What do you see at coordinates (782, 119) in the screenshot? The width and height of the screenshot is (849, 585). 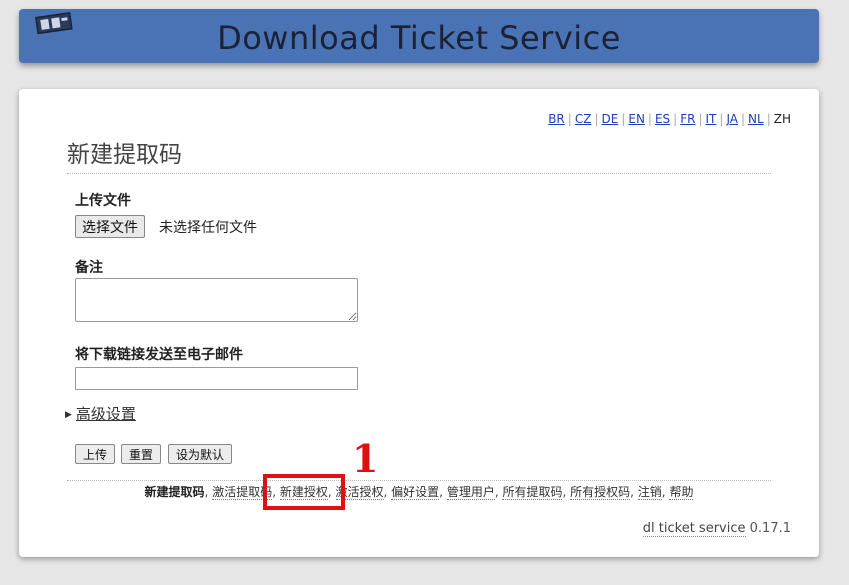 I see `lang-current-zh: ZH` at bounding box center [782, 119].